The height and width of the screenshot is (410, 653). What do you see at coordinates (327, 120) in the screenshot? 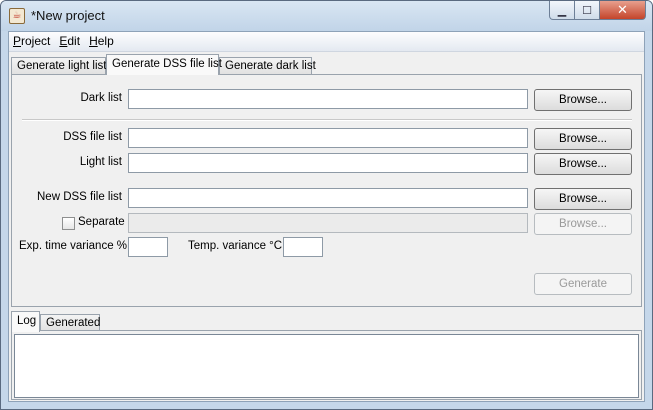
I see `separator` at bounding box center [327, 120].